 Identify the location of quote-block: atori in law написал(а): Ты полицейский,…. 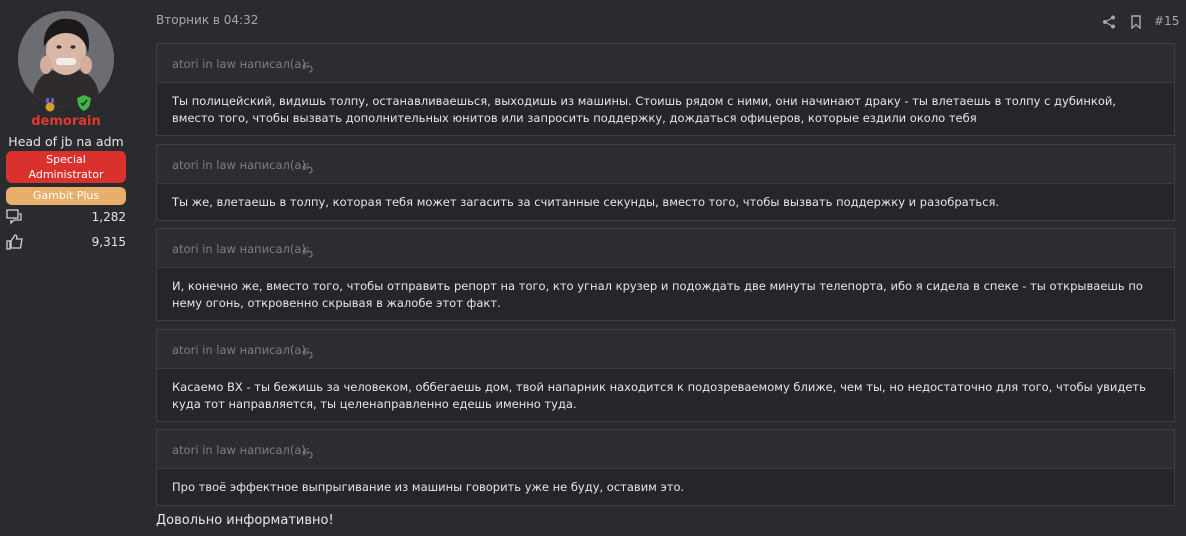
(665, 89).